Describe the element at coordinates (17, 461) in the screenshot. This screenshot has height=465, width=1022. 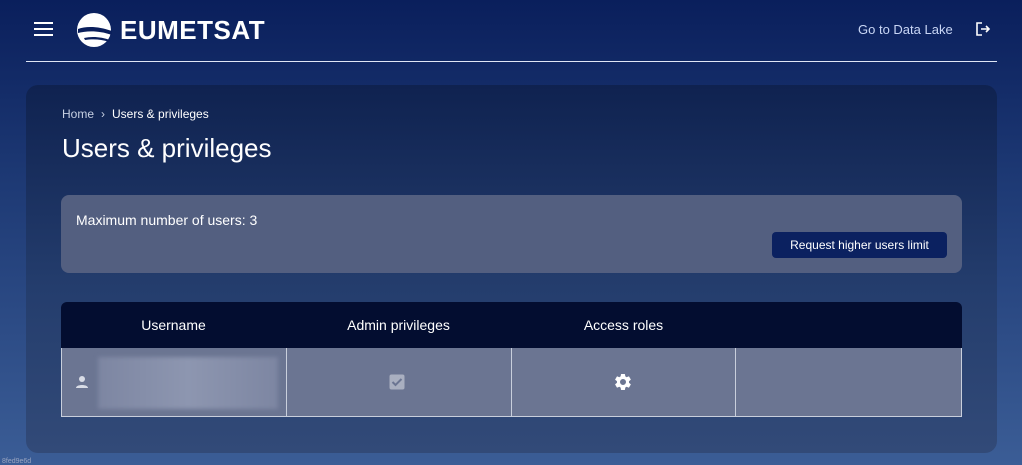
I see `footer-id: 8fed9e6d` at that location.